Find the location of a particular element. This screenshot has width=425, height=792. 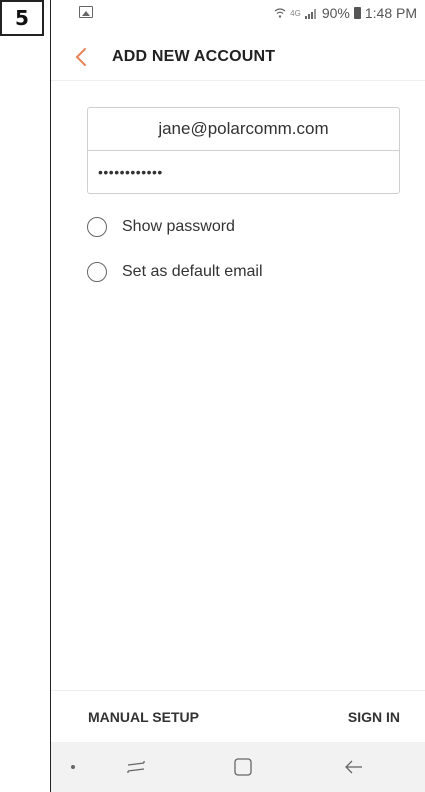

home-icon is located at coordinates (243, 767).